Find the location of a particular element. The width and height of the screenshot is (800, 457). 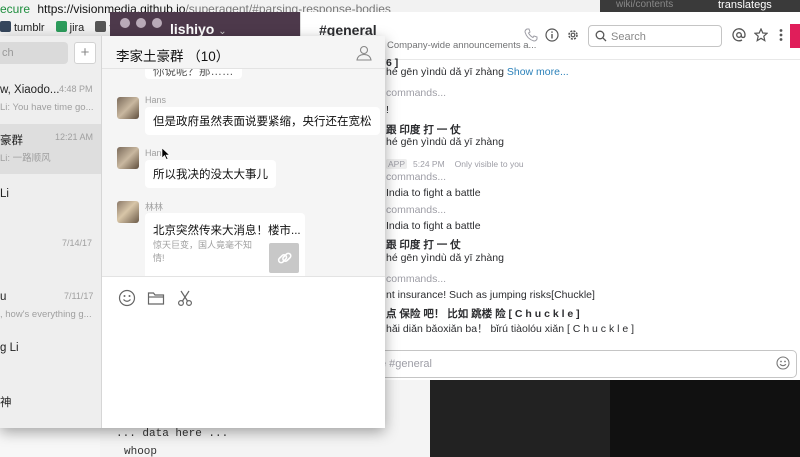

conversation-item-active: 豪群 12:21 AM Li: 一路顺风 is located at coordinates (50, 149).